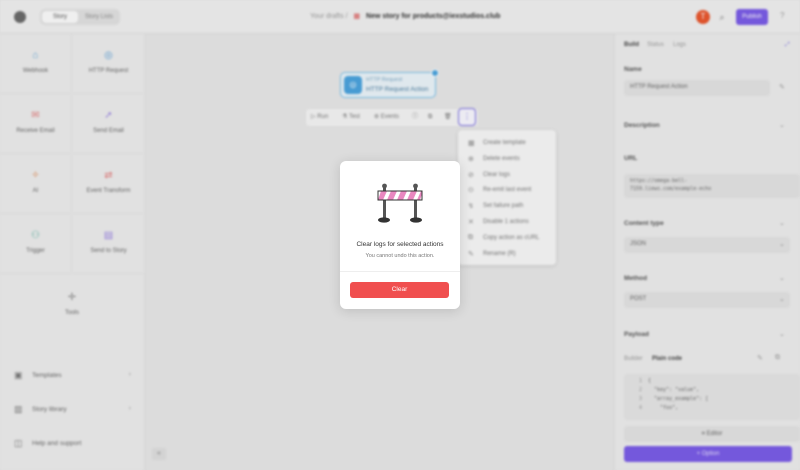 Image resolution: width=800 pixels, height=470 pixels. What do you see at coordinates (400, 256) in the screenshot?
I see `dialog-subtitle: You cannot undo this action.` at bounding box center [400, 256].